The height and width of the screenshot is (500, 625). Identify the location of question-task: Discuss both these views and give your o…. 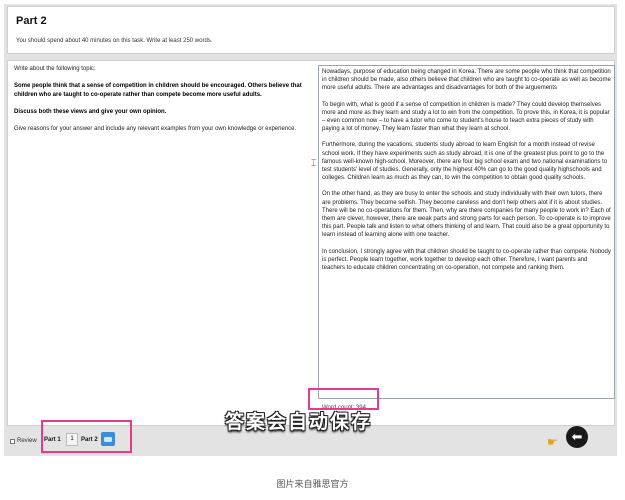
(90, 112).